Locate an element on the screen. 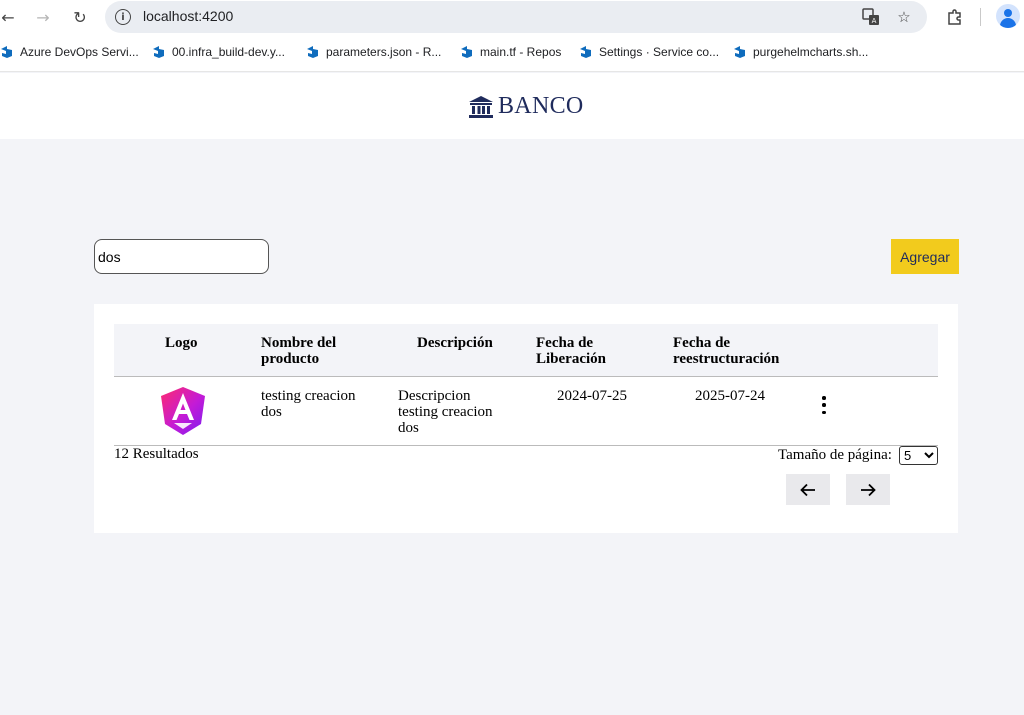  product-description: Descripcion testing creacion dos is located at coordinates (445, 412).